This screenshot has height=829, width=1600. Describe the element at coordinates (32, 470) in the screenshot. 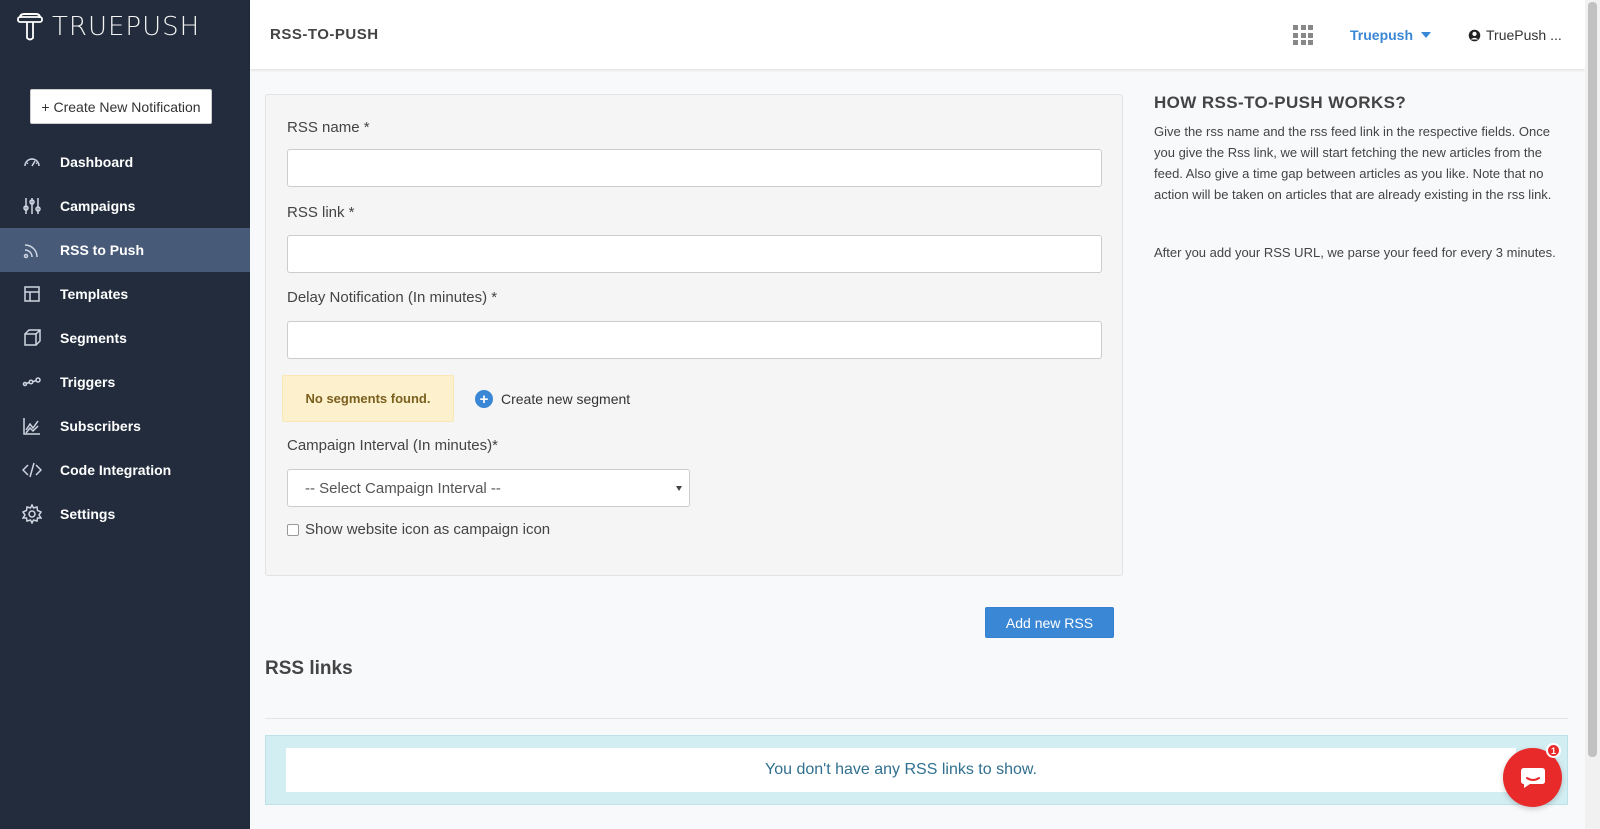

I see `code-icon` at that location.